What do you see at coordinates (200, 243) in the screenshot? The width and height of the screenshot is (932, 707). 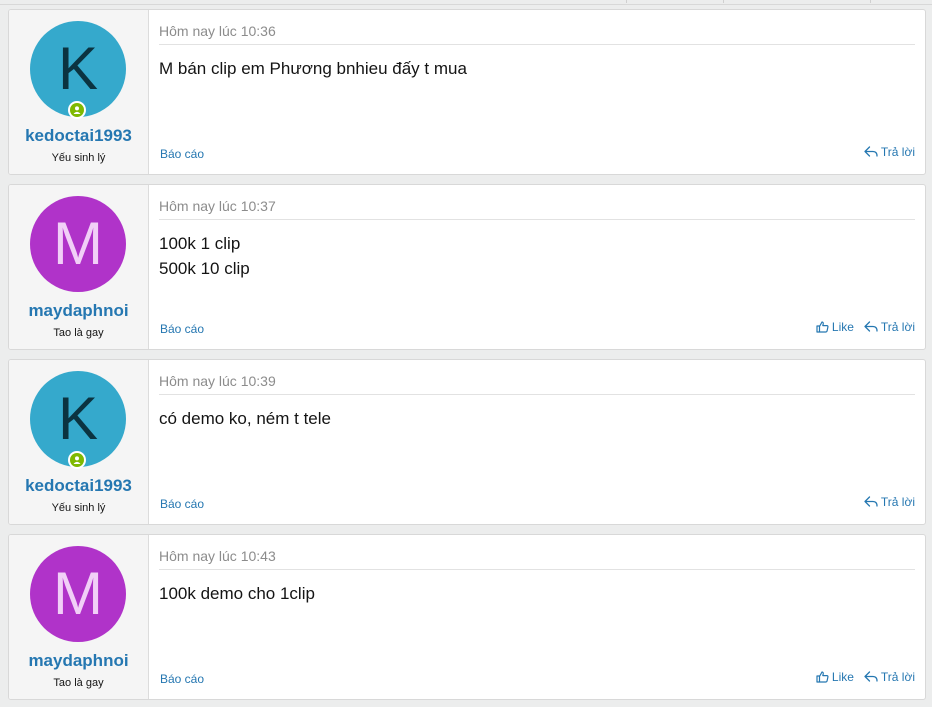 I see `post-text-line: 100k 1 clip` at bounding box center [200, 243].